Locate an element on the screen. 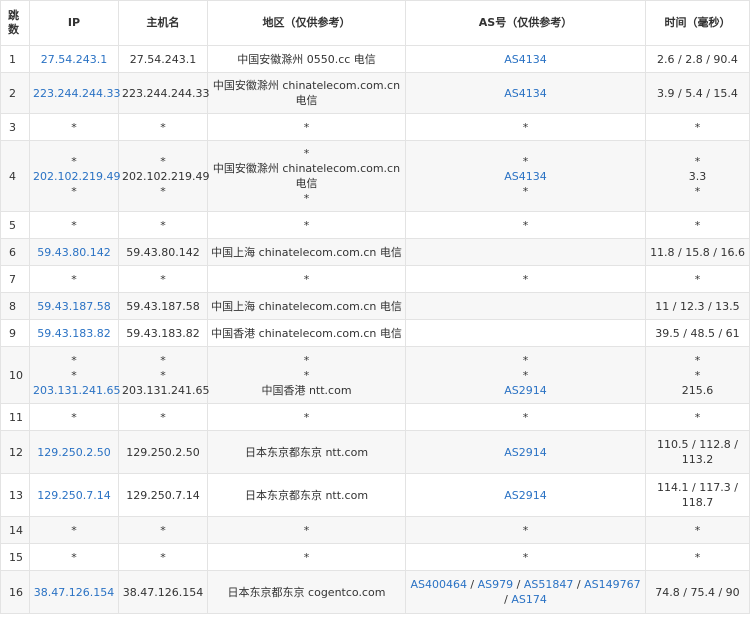  cell-region: 中国安徽滁州 chinatelecom.com.cn 电信 is located at coordinates (306, 93).